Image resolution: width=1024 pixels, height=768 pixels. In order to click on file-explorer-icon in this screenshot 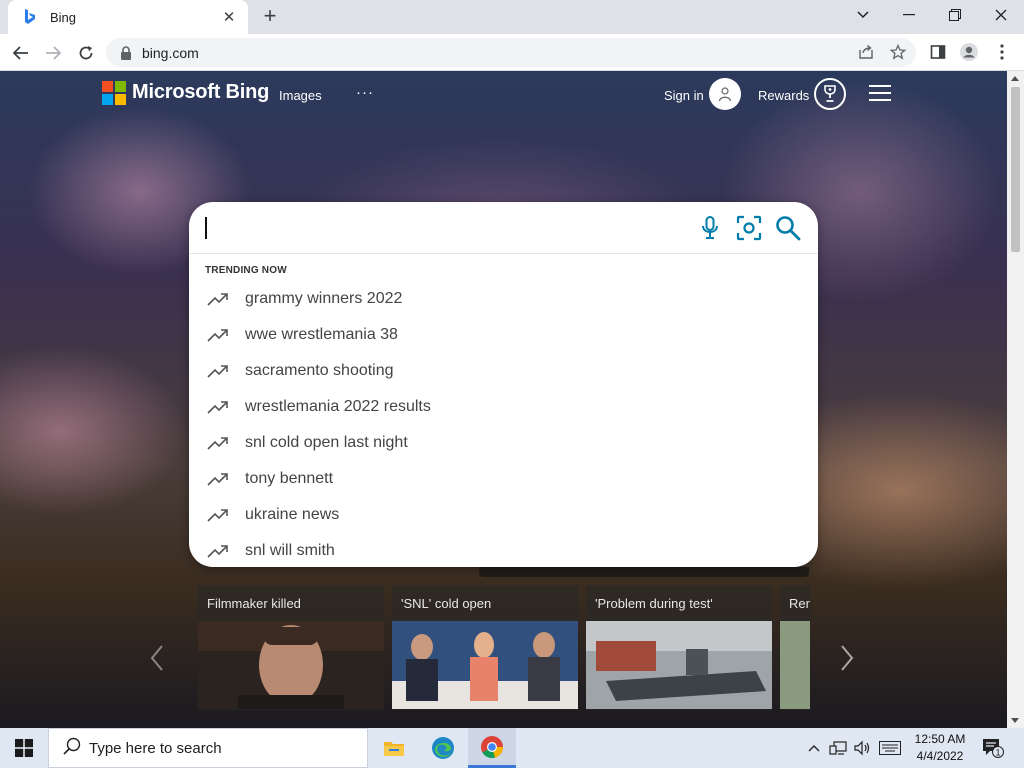, I will do `click(394, 748)`.